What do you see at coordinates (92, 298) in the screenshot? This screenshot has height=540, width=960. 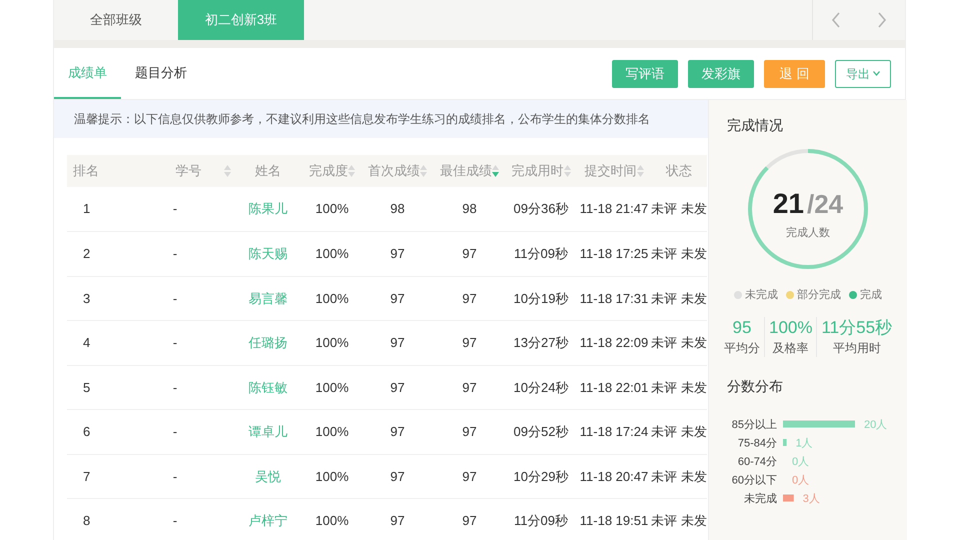 I see `table-cell: 3` at bounding box center [92, 298].